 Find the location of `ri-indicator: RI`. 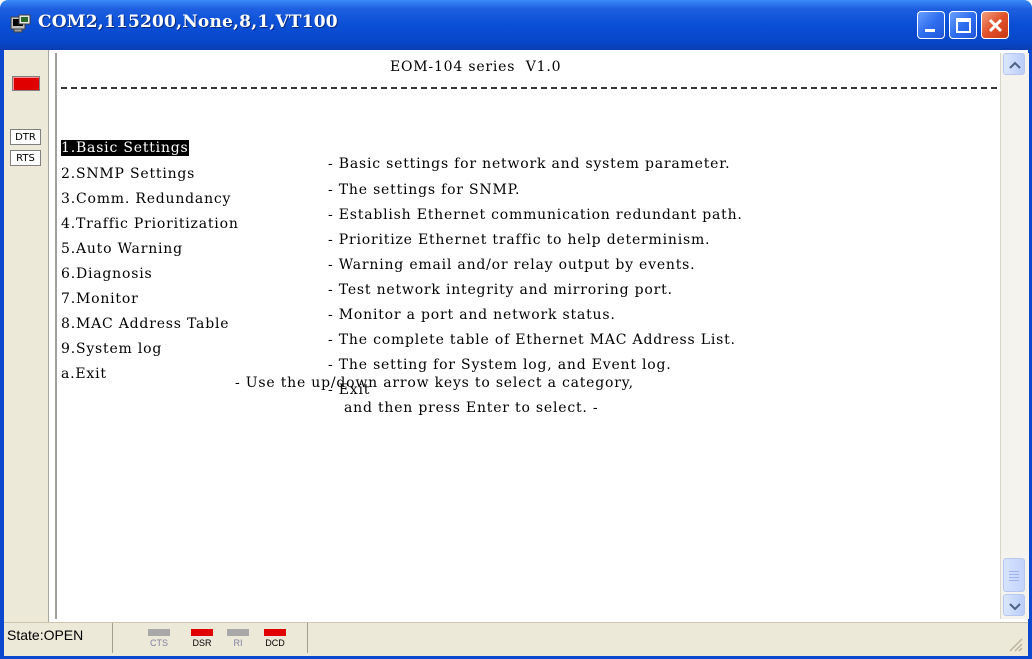

ri-indicator: RI is located at coordinates (238, 639).